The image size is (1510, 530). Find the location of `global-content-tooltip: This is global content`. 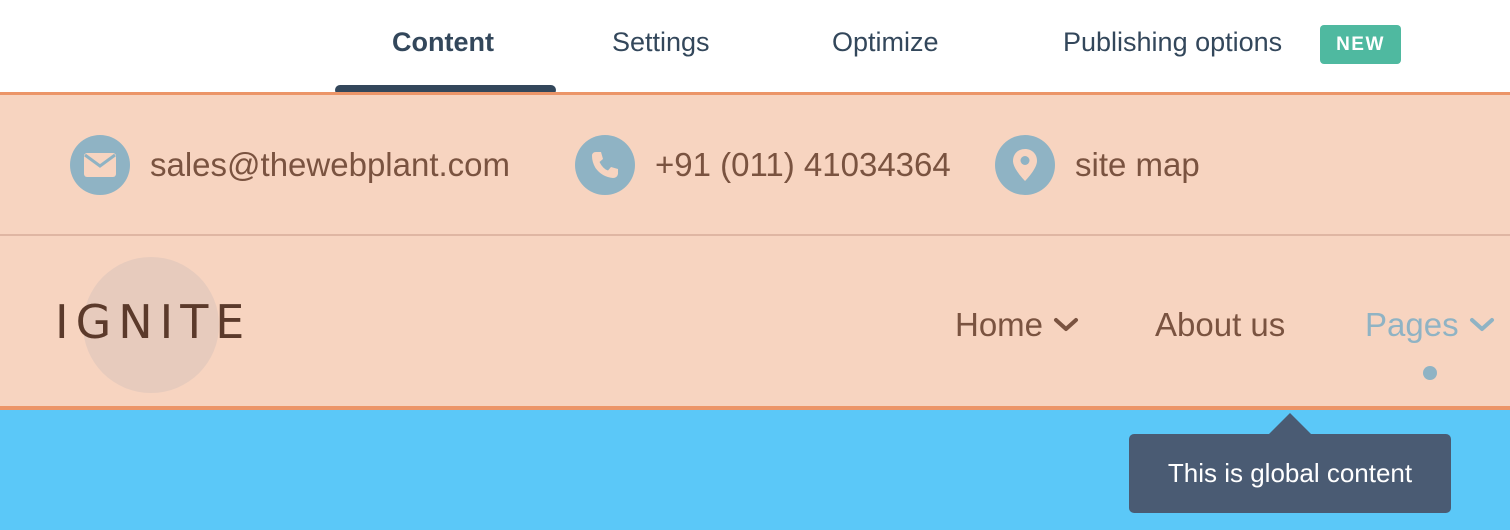

global-content-tooltip: This is global content is located at coordinates (1290, 473).